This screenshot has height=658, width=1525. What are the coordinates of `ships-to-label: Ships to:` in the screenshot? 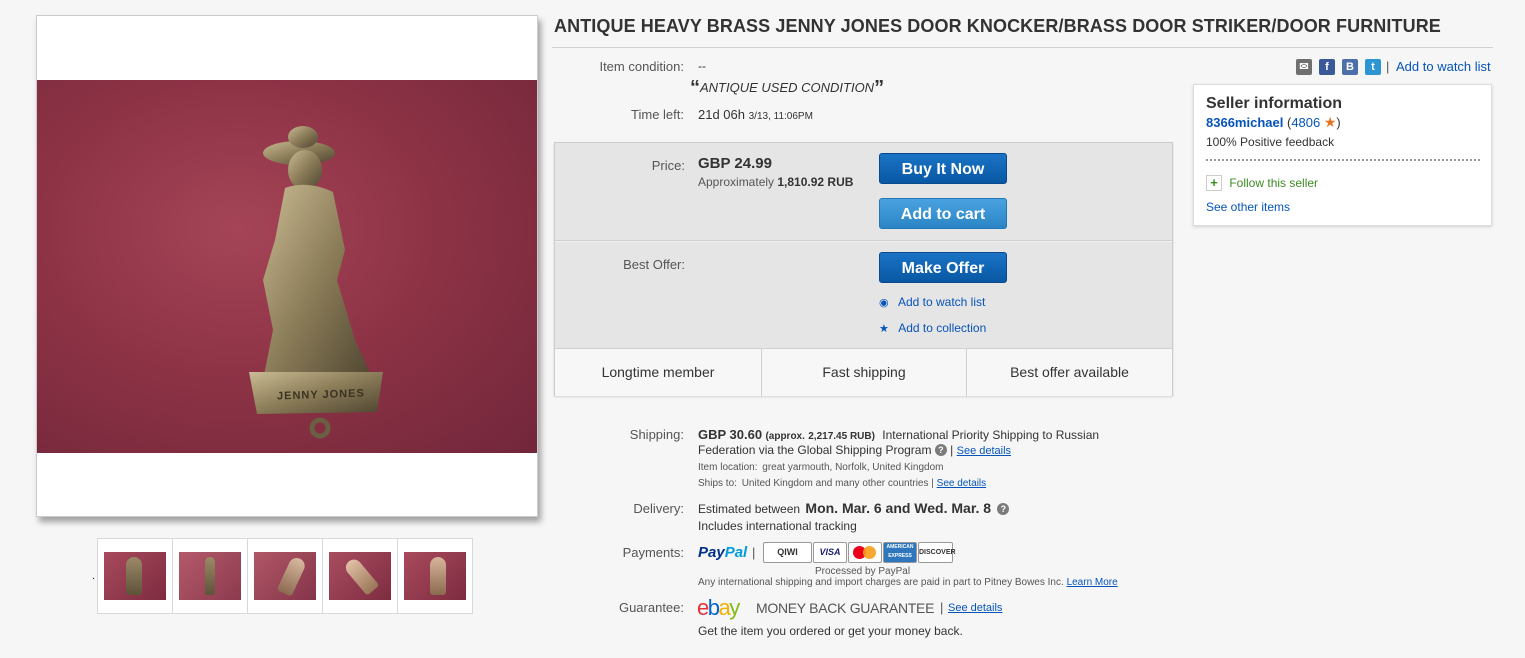 It's located at (717, 483).